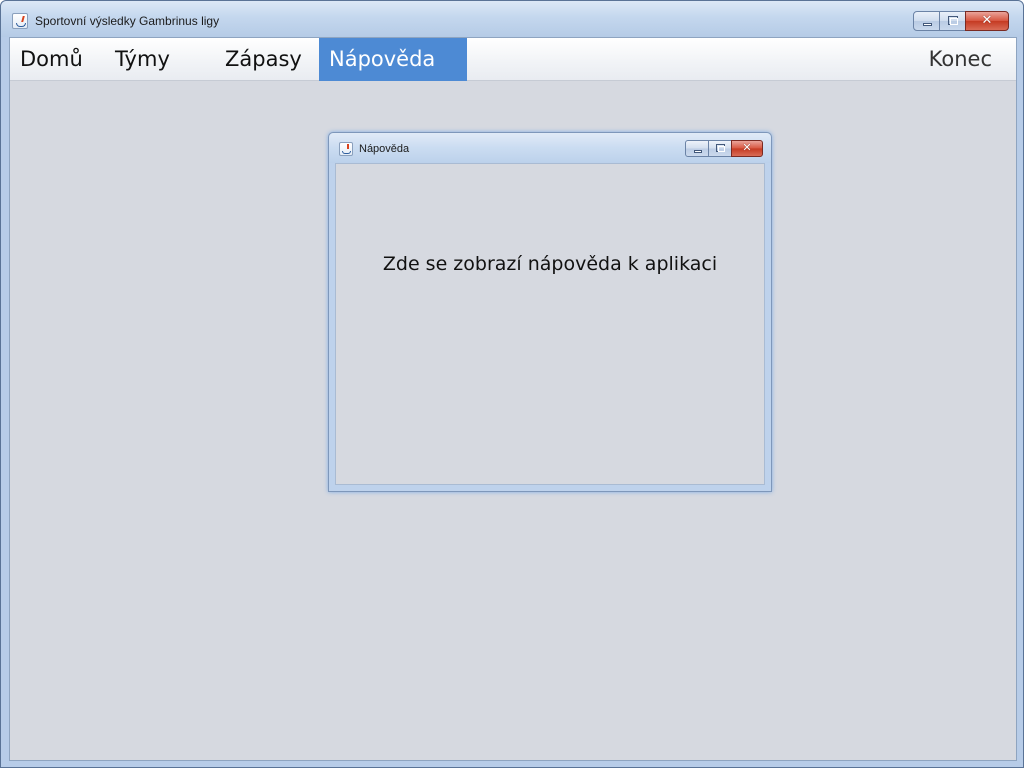 This screenshot has height=768, width=1024. What do you see at coordinates (550, 264) in the screenshot?
I see `help-text: Zde se zobrazí nápověda k aplikaci` at bounding box center [550, 264].